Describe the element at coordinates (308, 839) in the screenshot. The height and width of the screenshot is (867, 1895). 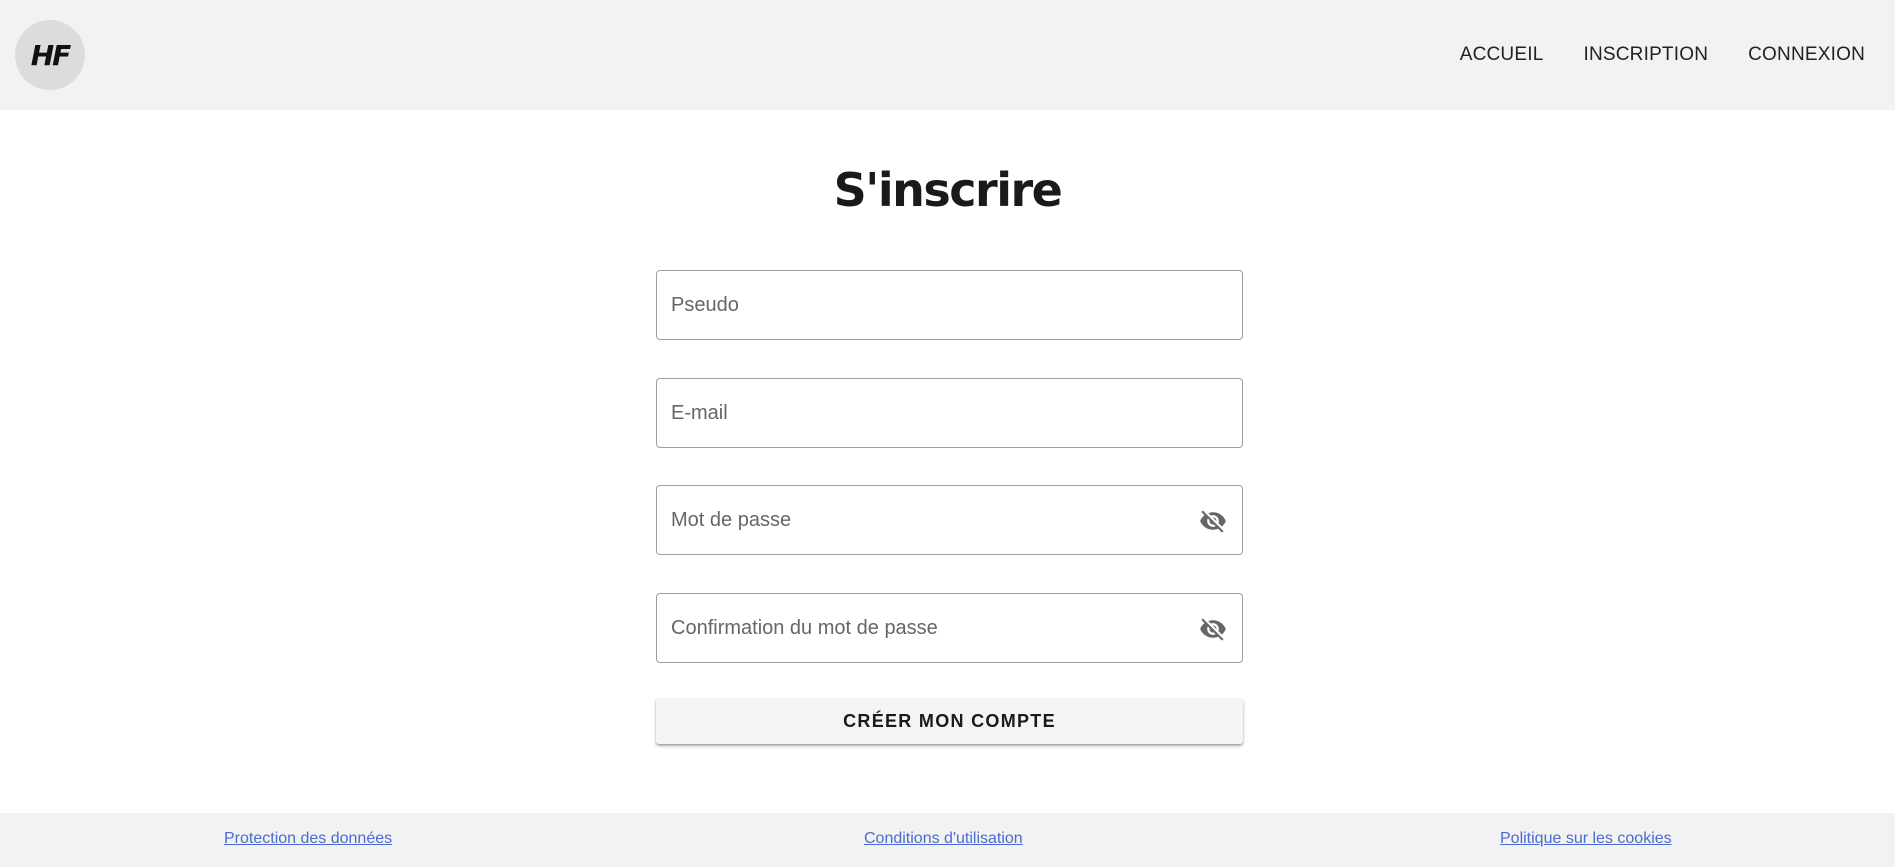
I see `footer-link-data-protection: Protection des données` at that location.